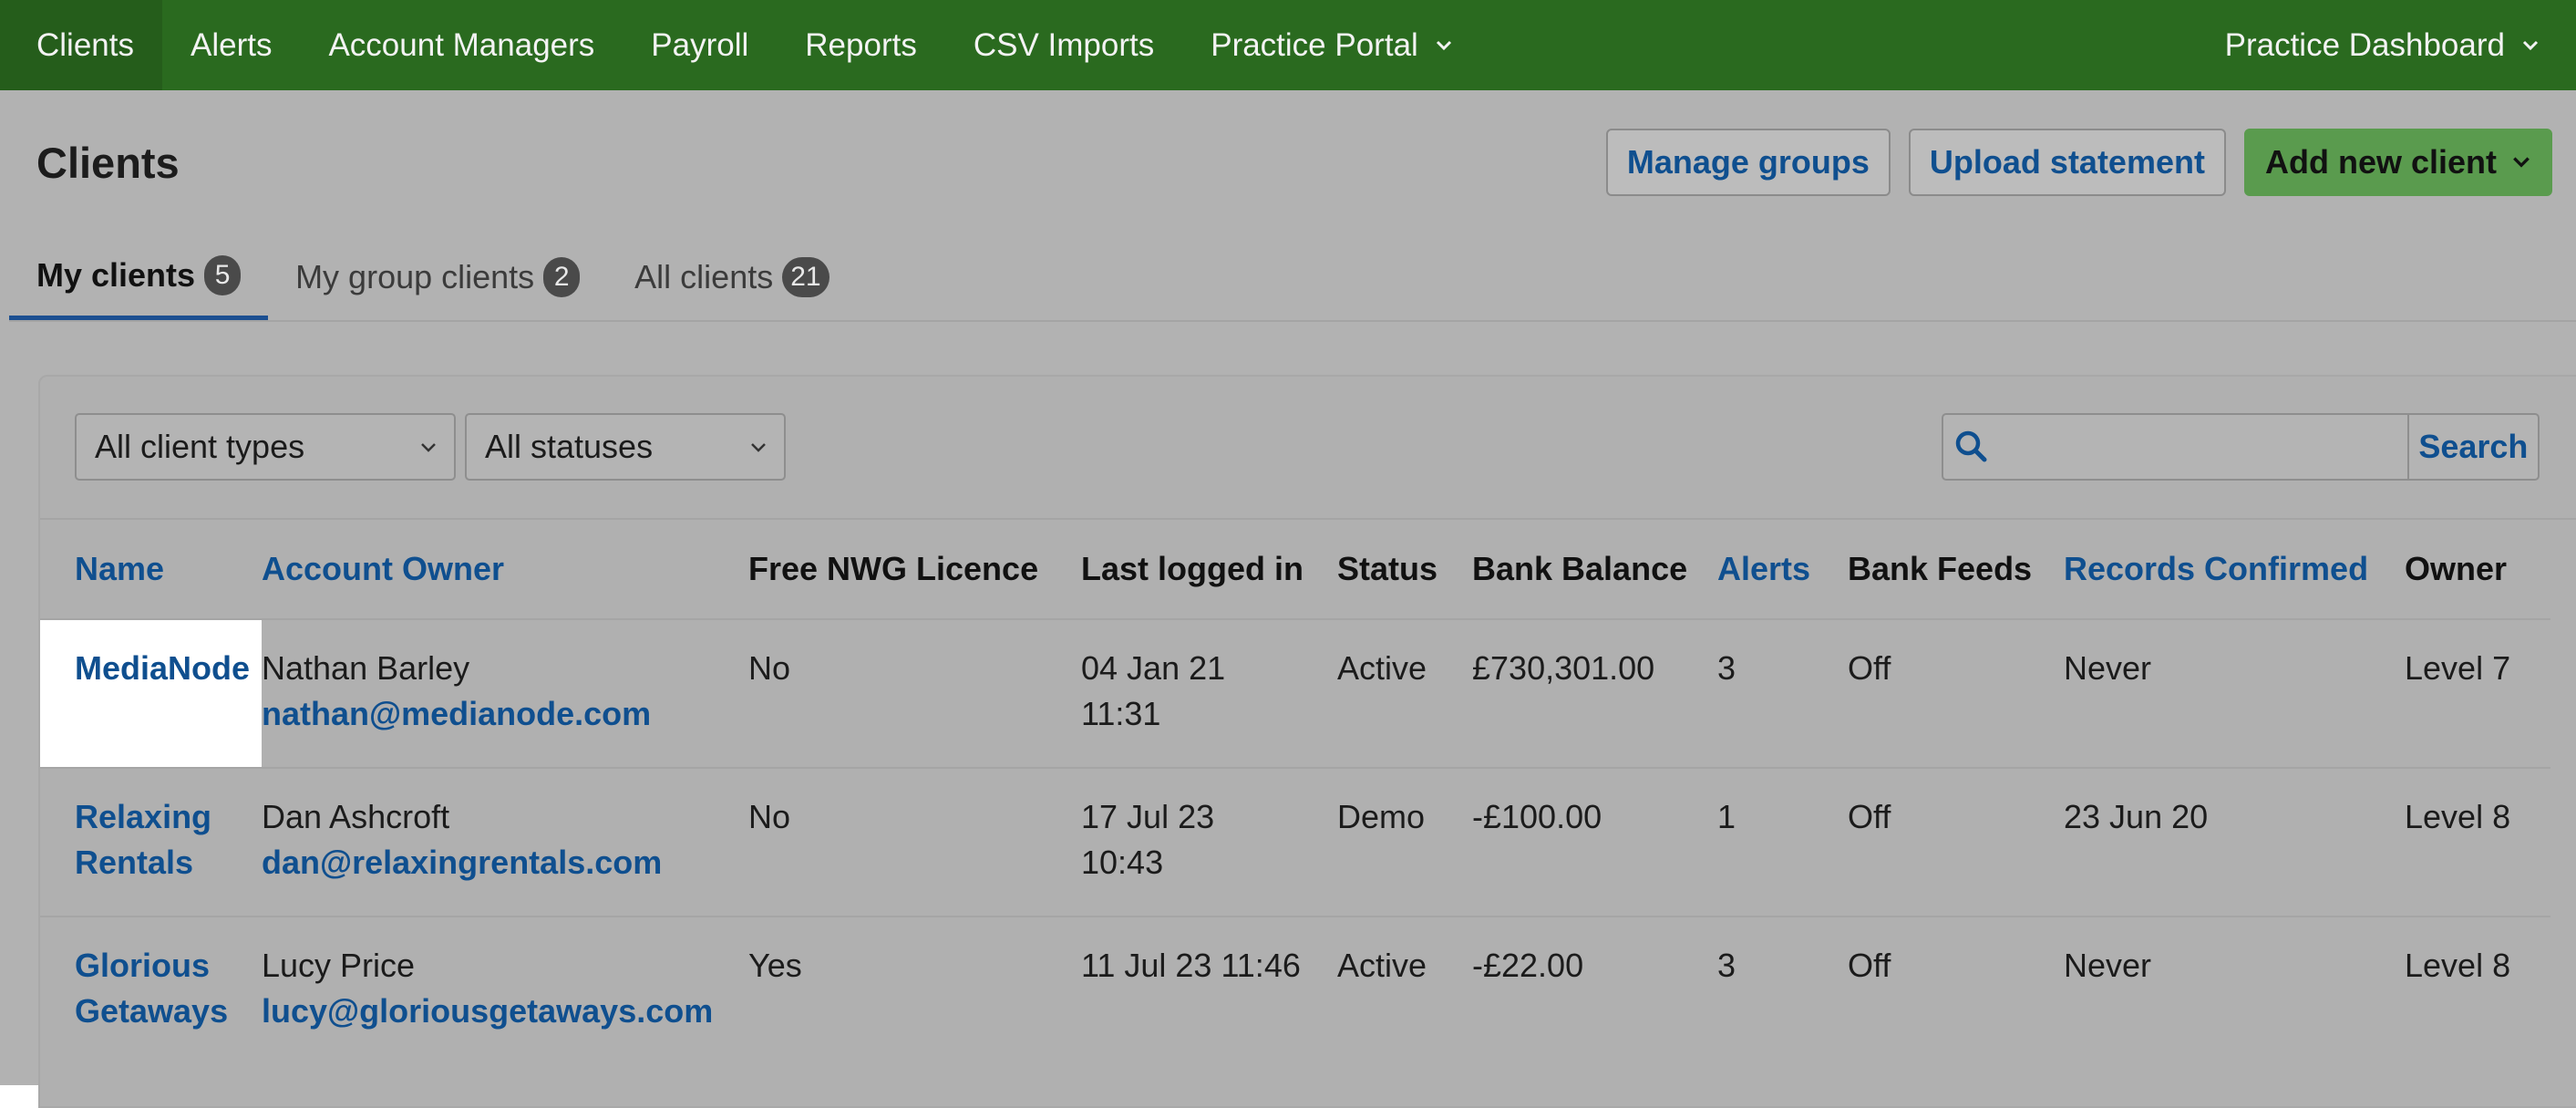 The height and width of the screenshot is (1108, 2576). What do you see at coordinates (1308, 448) in the screenshot?
I see `filter-bar: All client types All statuses Search` at bounding box center [1308, 448].